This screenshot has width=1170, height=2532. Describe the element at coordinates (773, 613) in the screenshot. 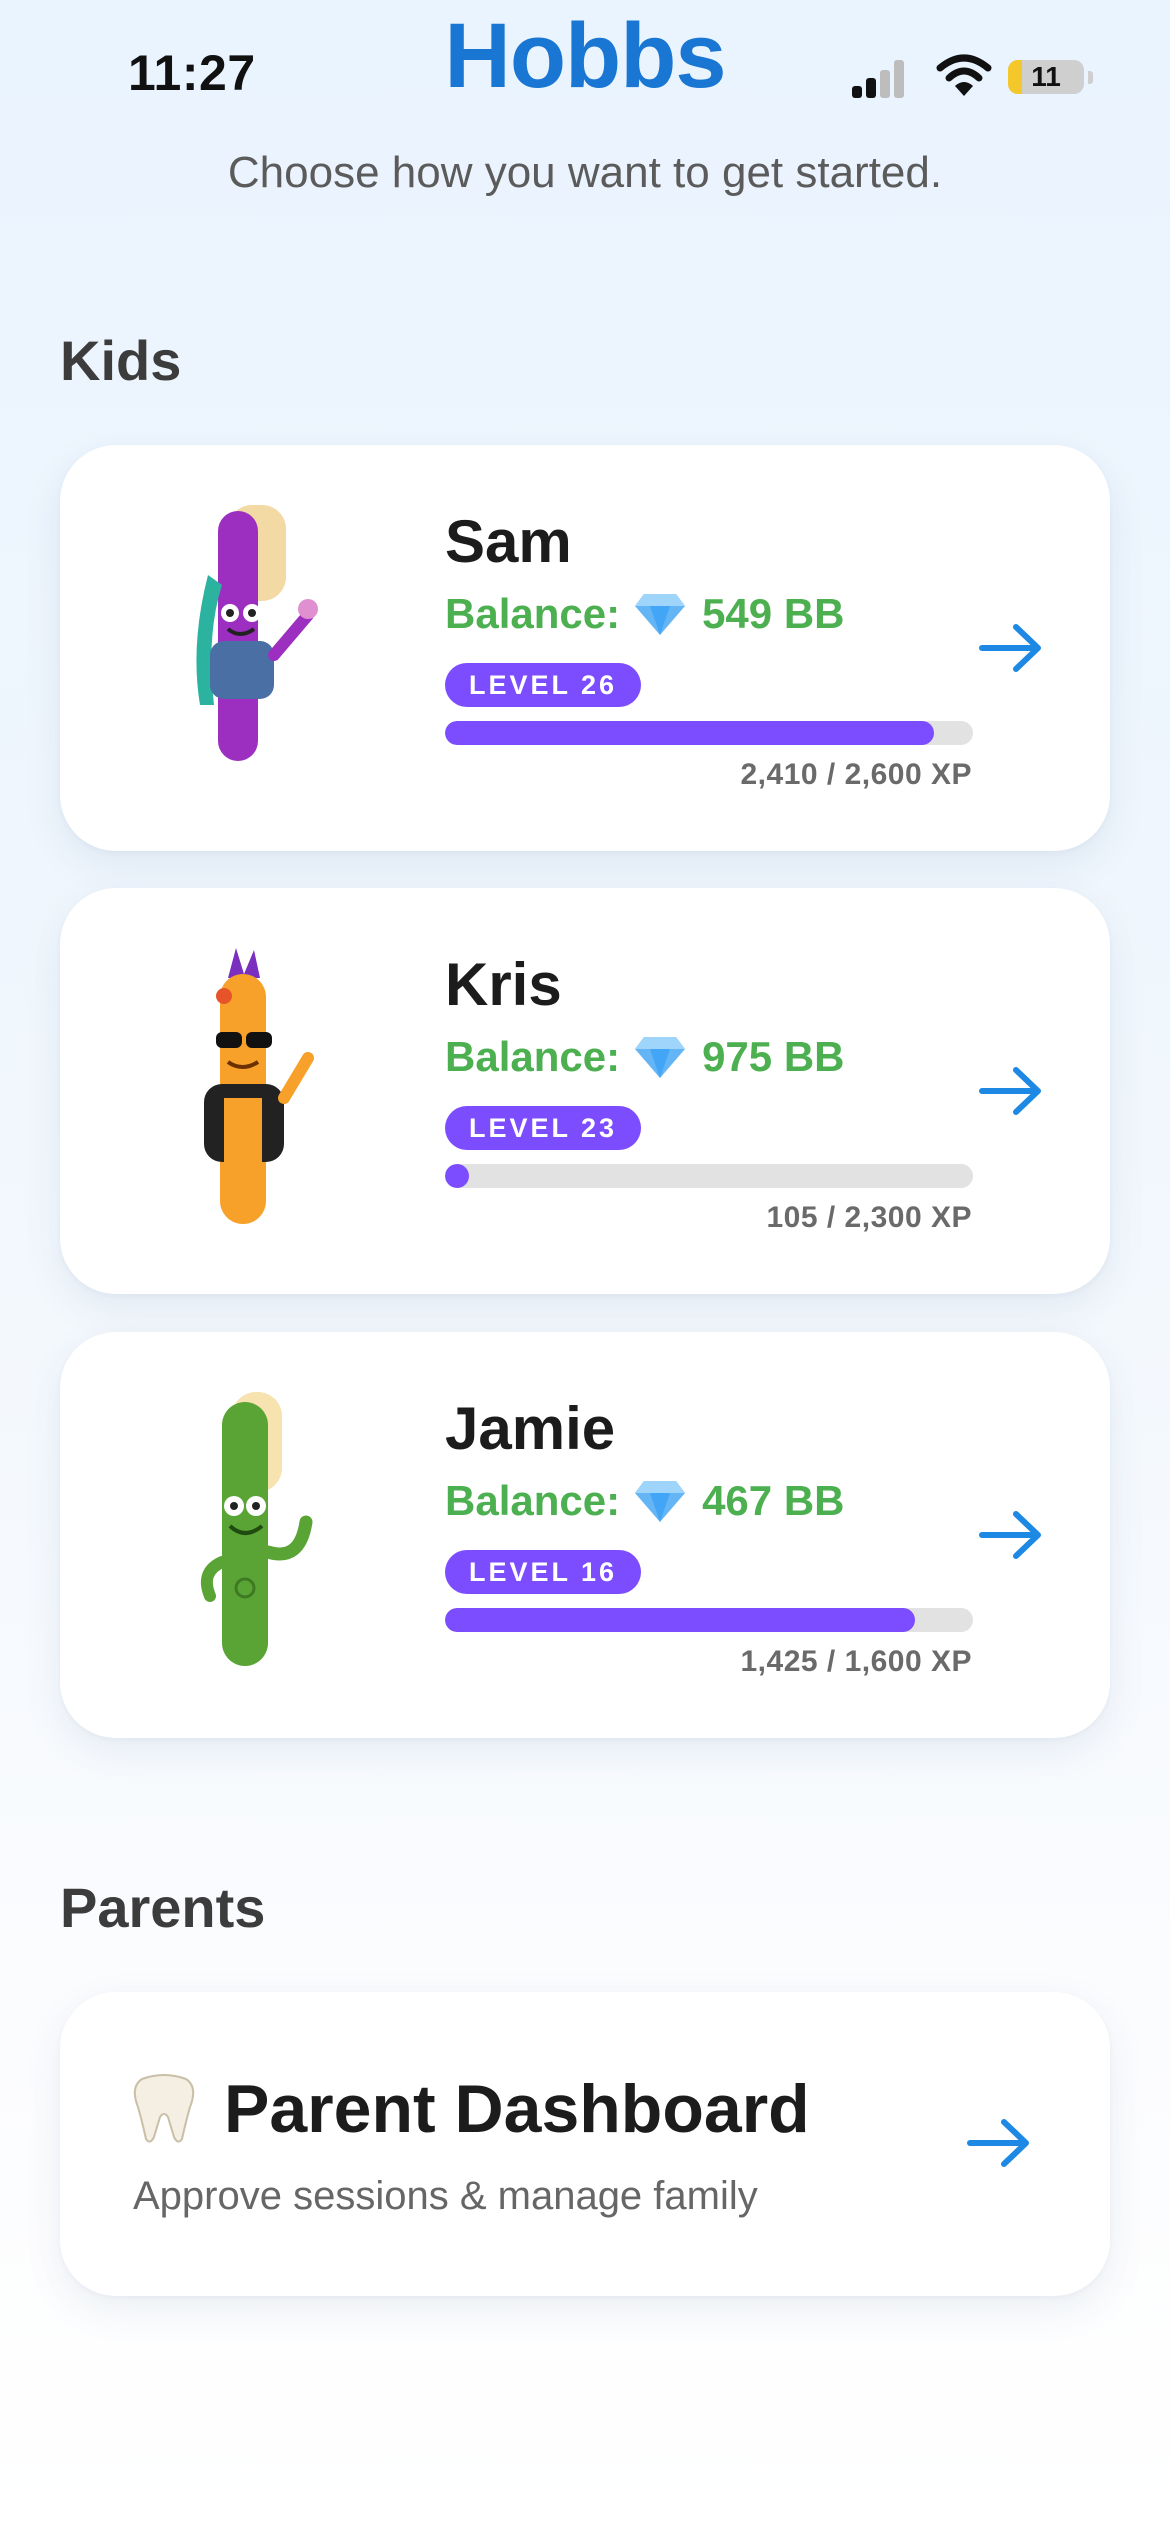

I see `balance-value: 549 BB` at that location.